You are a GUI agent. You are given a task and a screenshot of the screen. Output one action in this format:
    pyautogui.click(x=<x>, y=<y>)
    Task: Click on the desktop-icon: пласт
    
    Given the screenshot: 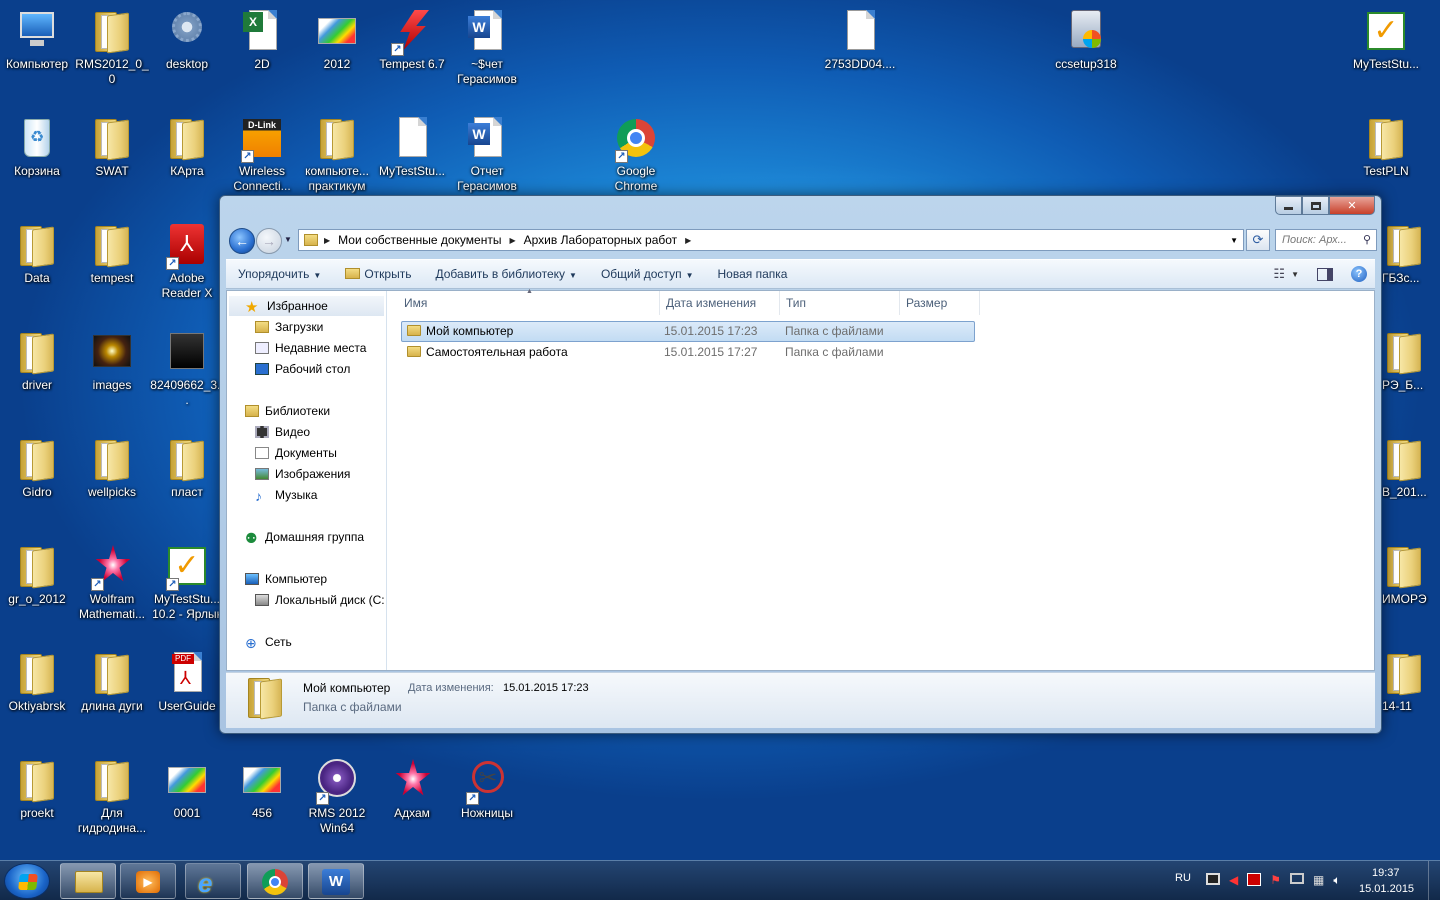 What is the action you would take?
    pyautogui.click(x=187, y=478)
    